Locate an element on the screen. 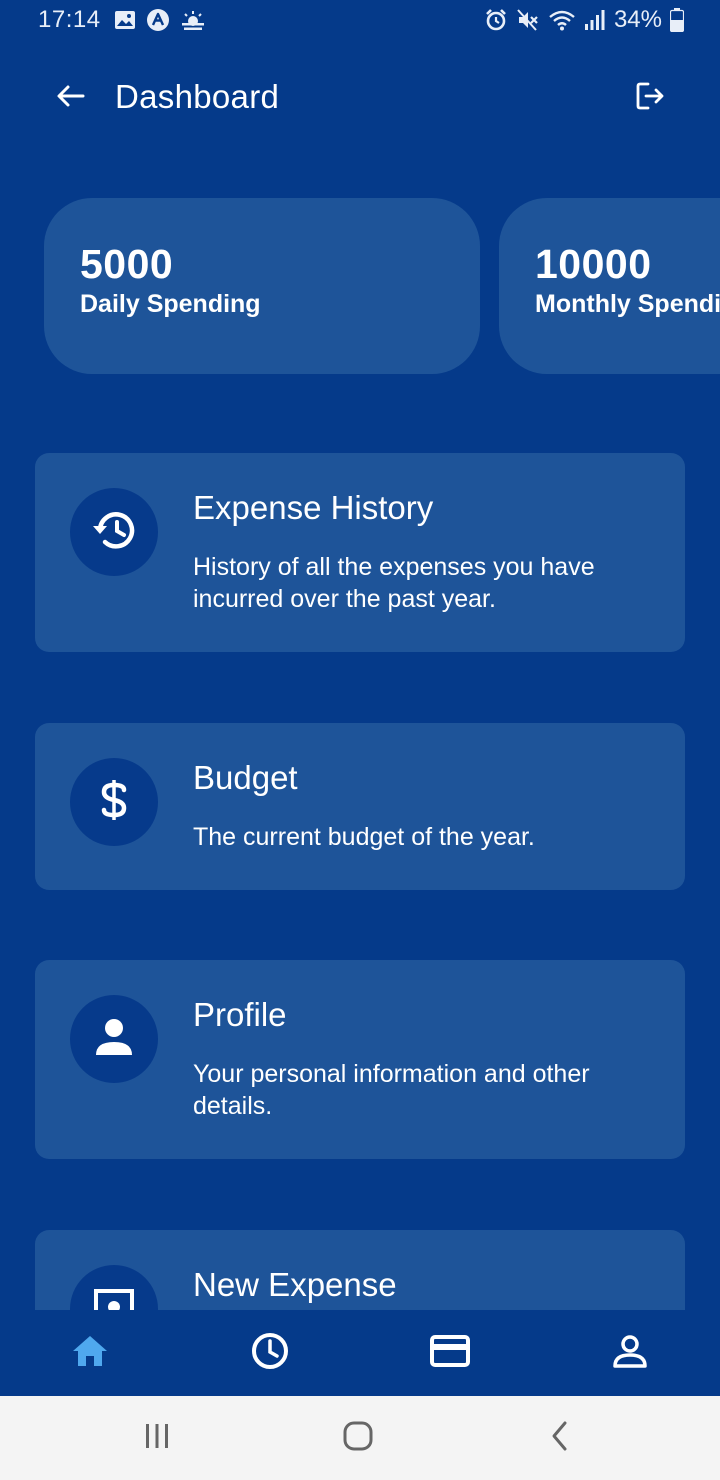 The width and height of the screenshot is (720, 1480). account-icon is located at coordinates (630, 1353).